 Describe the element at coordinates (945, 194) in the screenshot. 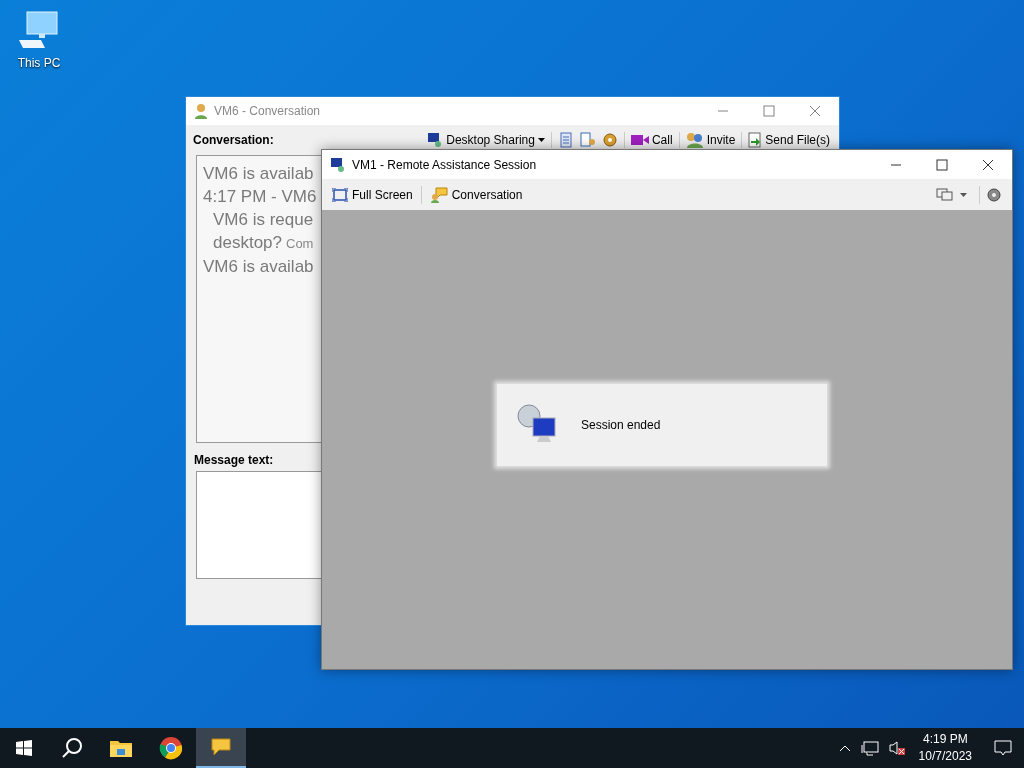

I see `monitors-icon` at that location.